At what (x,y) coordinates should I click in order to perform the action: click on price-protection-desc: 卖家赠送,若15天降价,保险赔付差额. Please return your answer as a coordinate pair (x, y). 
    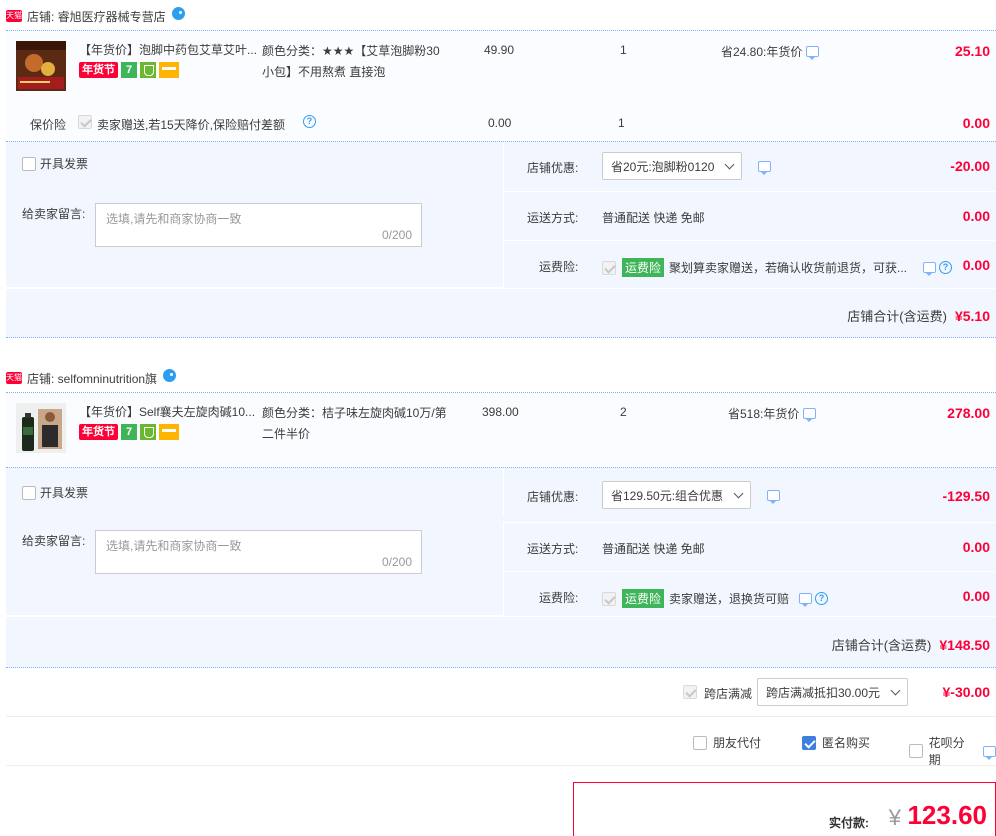
    Looking at the image, I should click on (191, 125).